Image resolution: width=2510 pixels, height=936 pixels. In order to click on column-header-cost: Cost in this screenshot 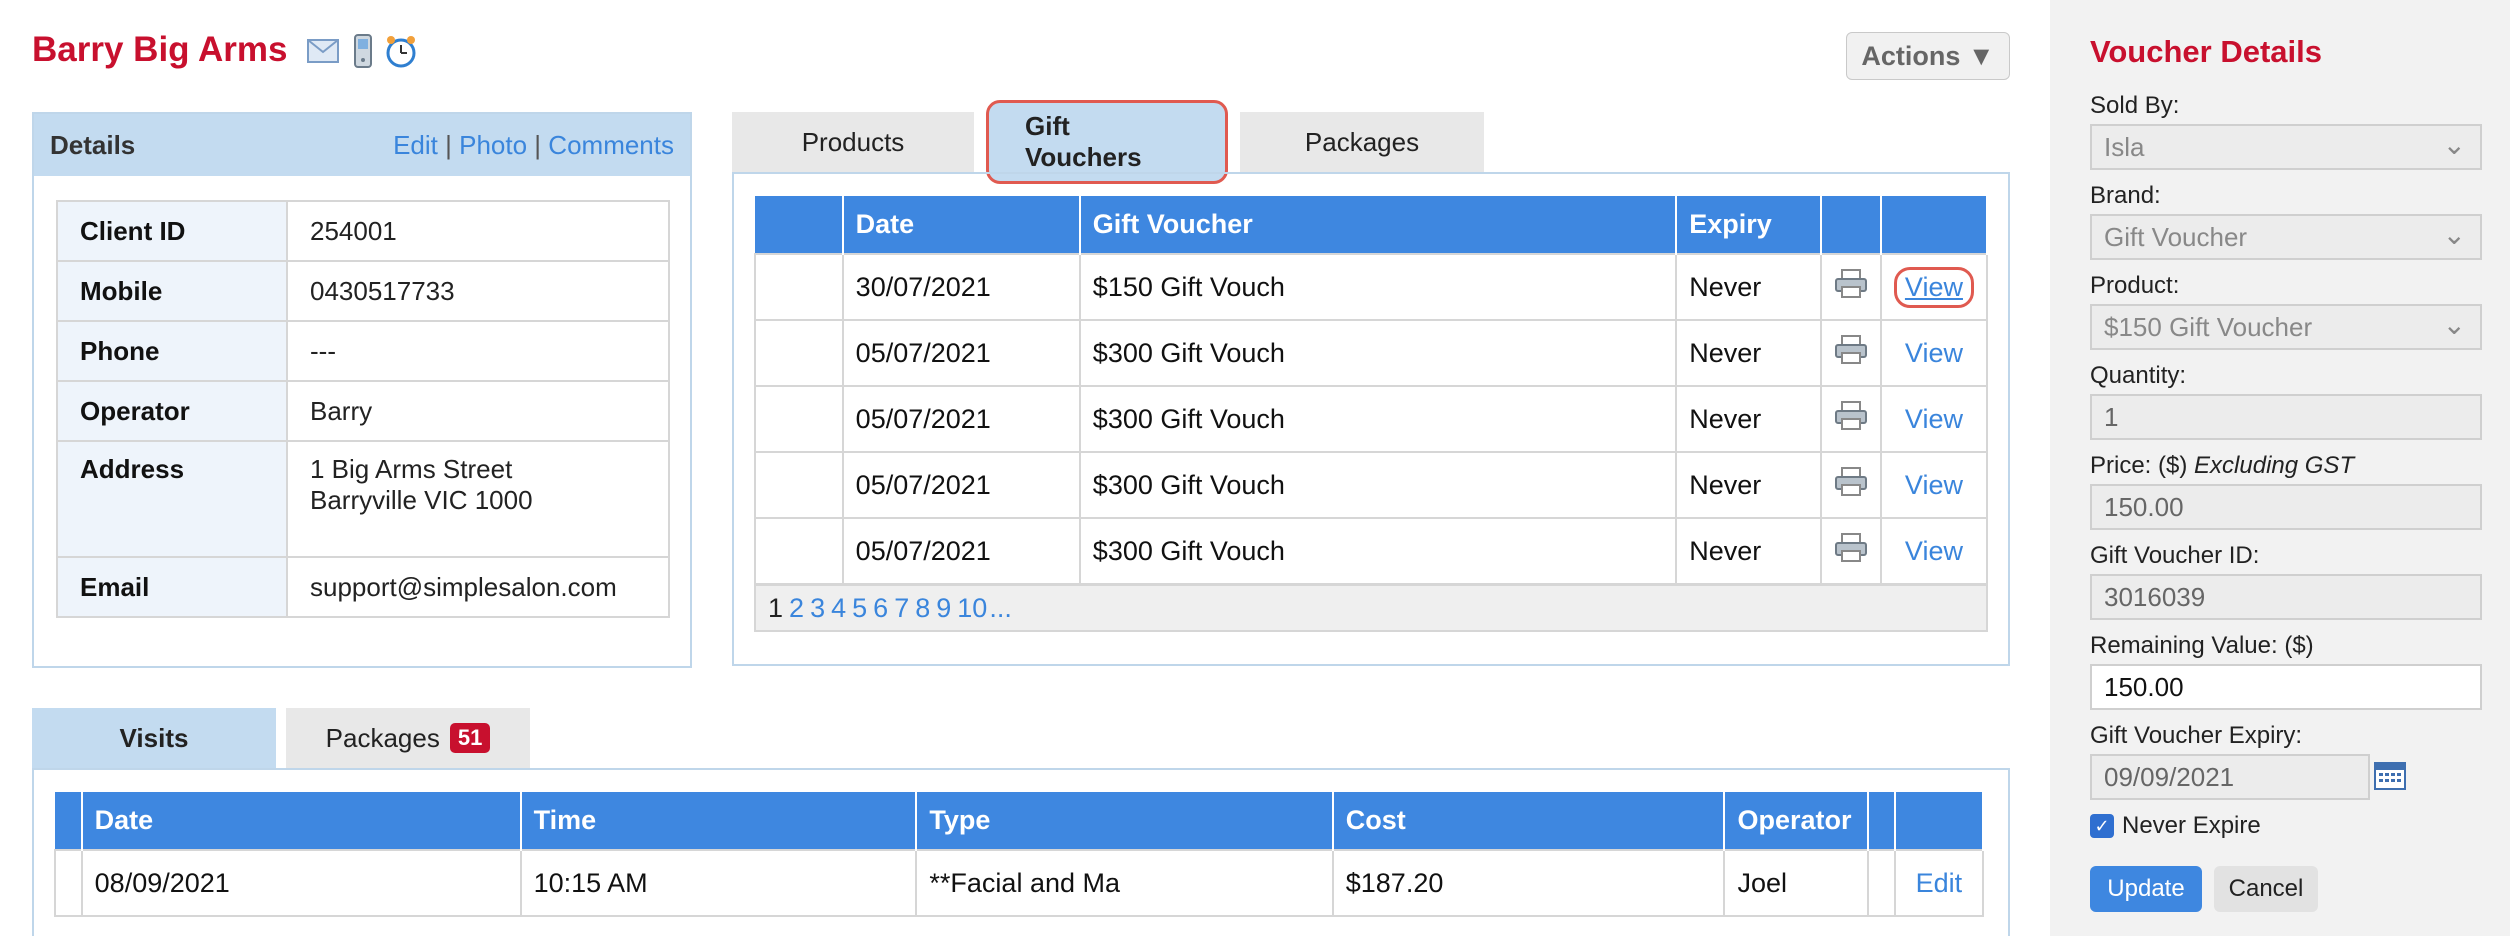, I will do `click(1529, 821)`.